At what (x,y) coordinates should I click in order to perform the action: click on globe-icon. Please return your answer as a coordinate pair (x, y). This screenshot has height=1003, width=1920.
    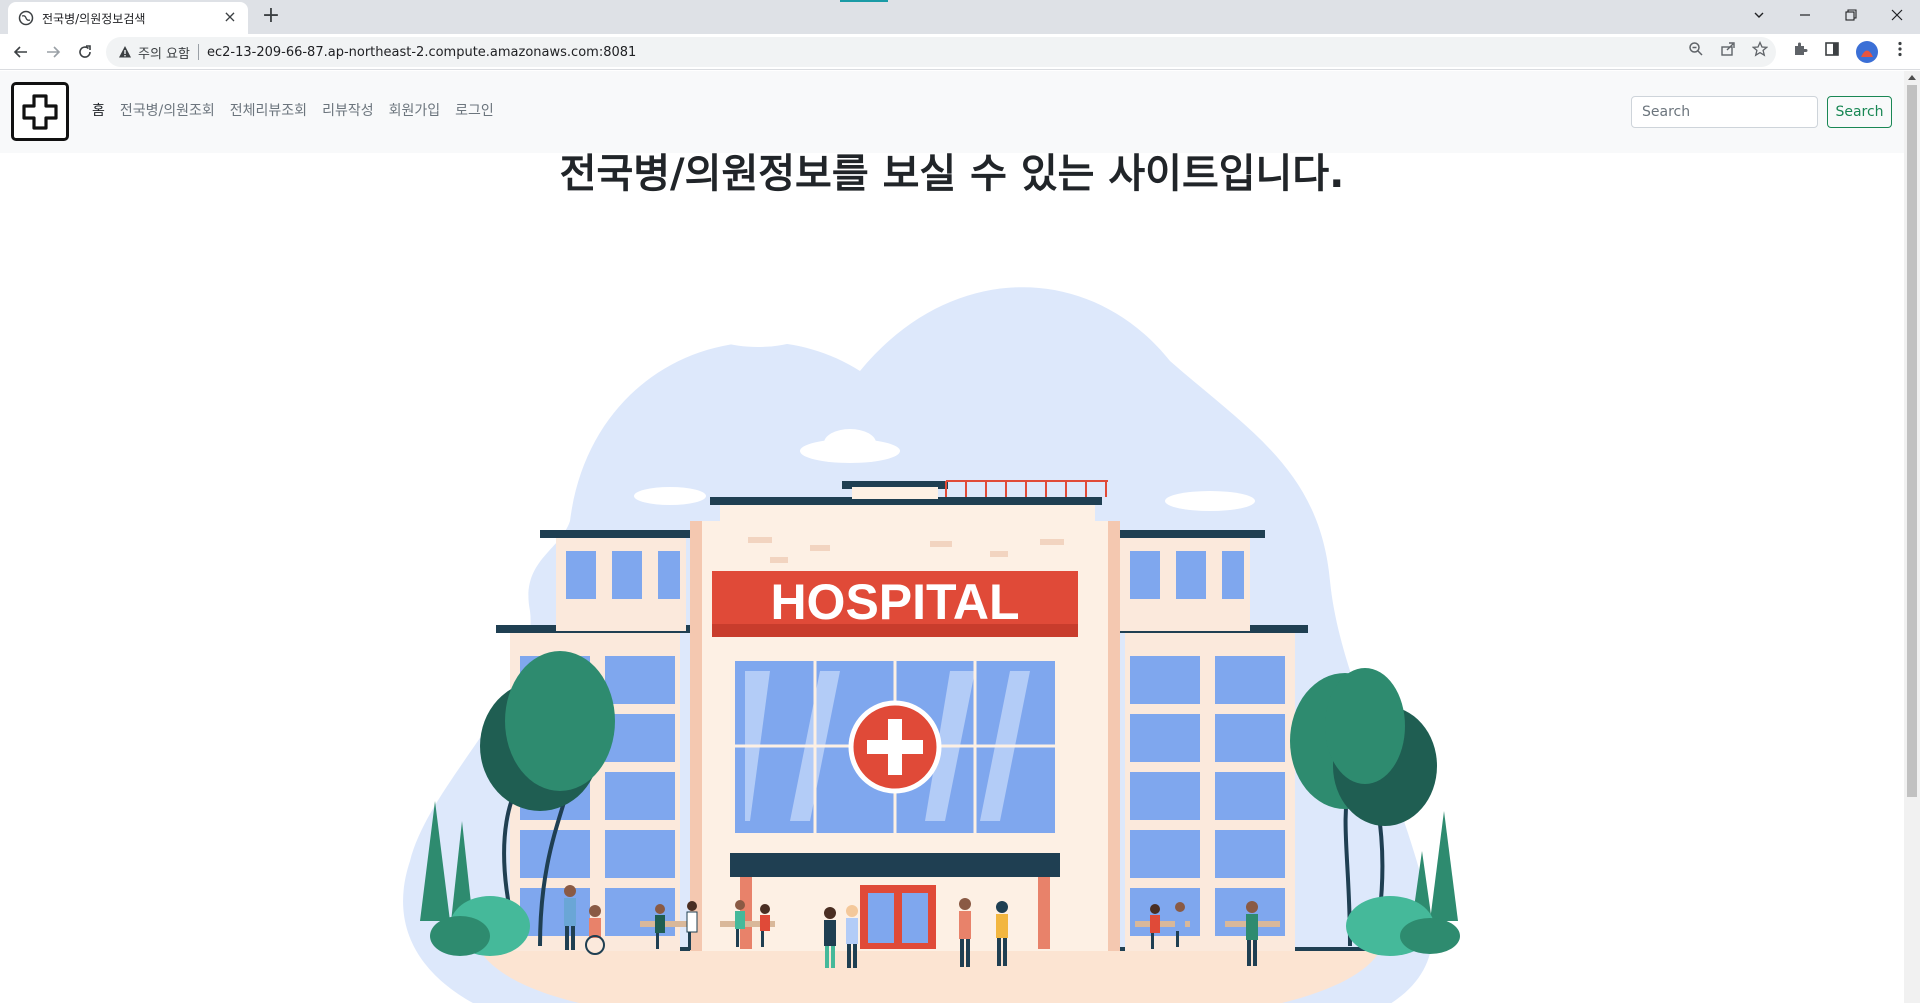
    Looking at the image, I should click on (26, 18).